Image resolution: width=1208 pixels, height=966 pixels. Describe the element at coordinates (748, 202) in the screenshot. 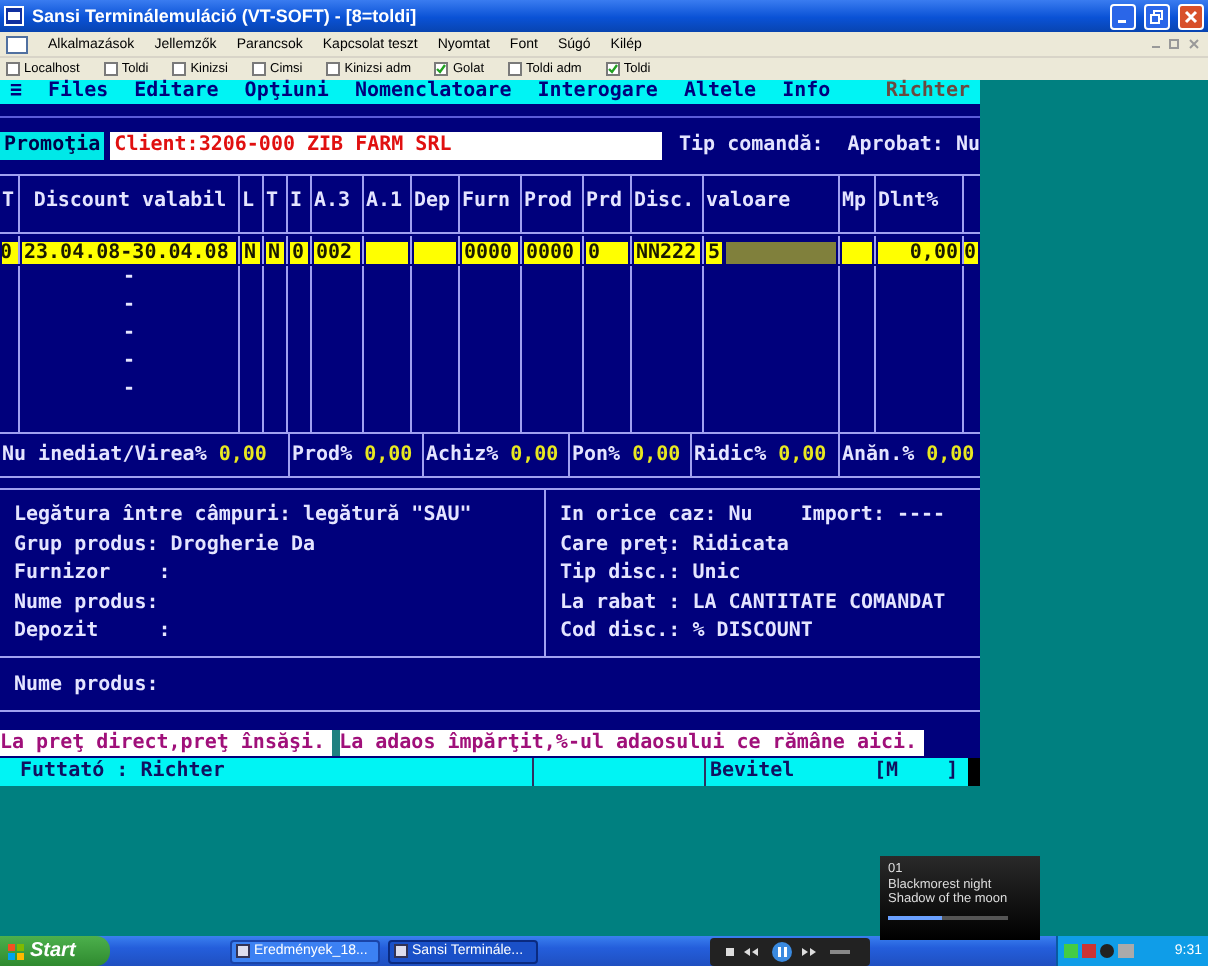

I see `column-header: valoare` at that location.